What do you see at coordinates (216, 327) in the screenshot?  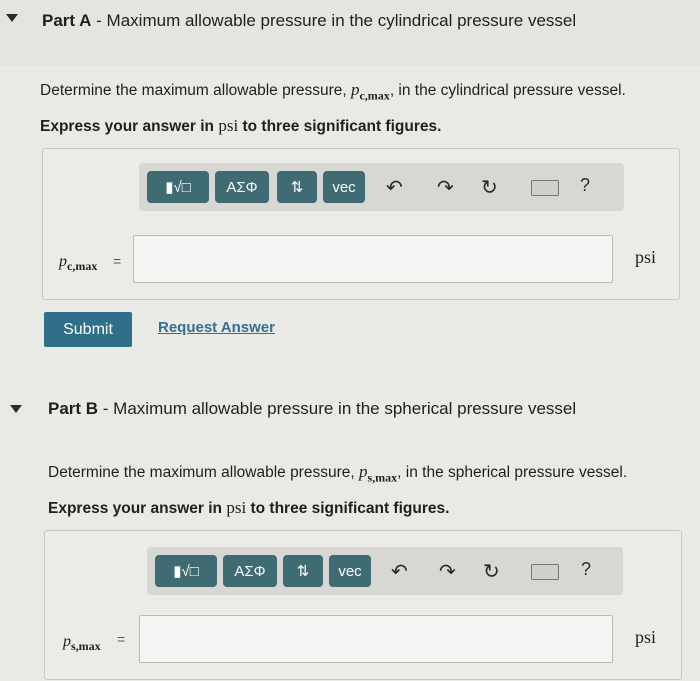 I see `request-answer-link: Request Answer` at bounding box center [216, 327].